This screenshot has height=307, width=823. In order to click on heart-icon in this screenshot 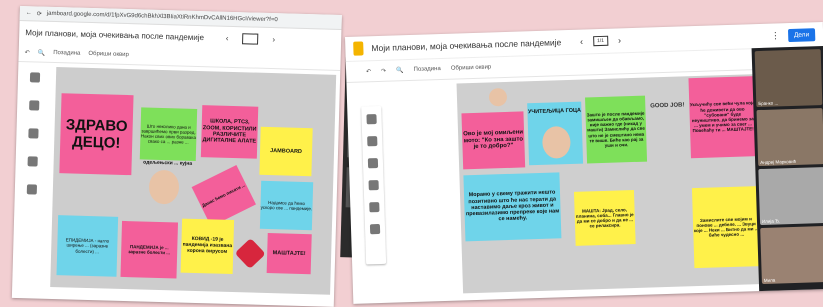, I will do `click(250, 253)`.